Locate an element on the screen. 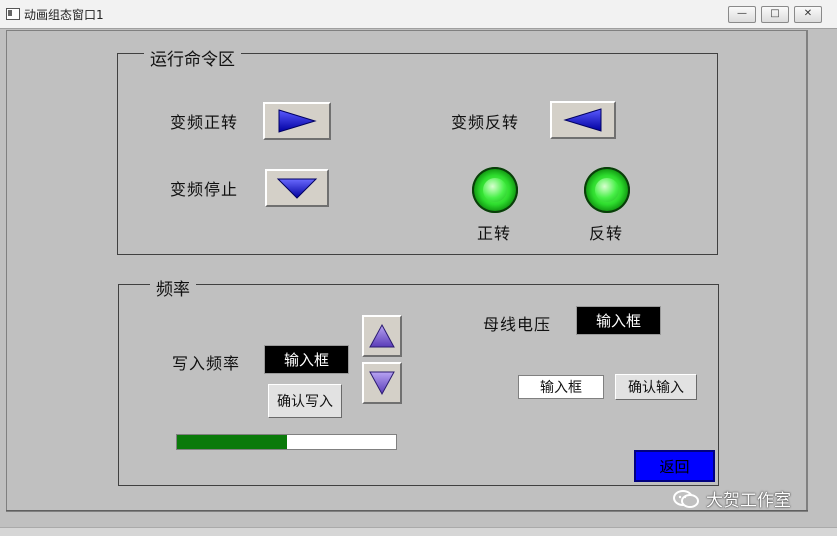 This screenshot has width=837, height=536. frequency-group-title: 频率 is located at coordinates (173, 287).